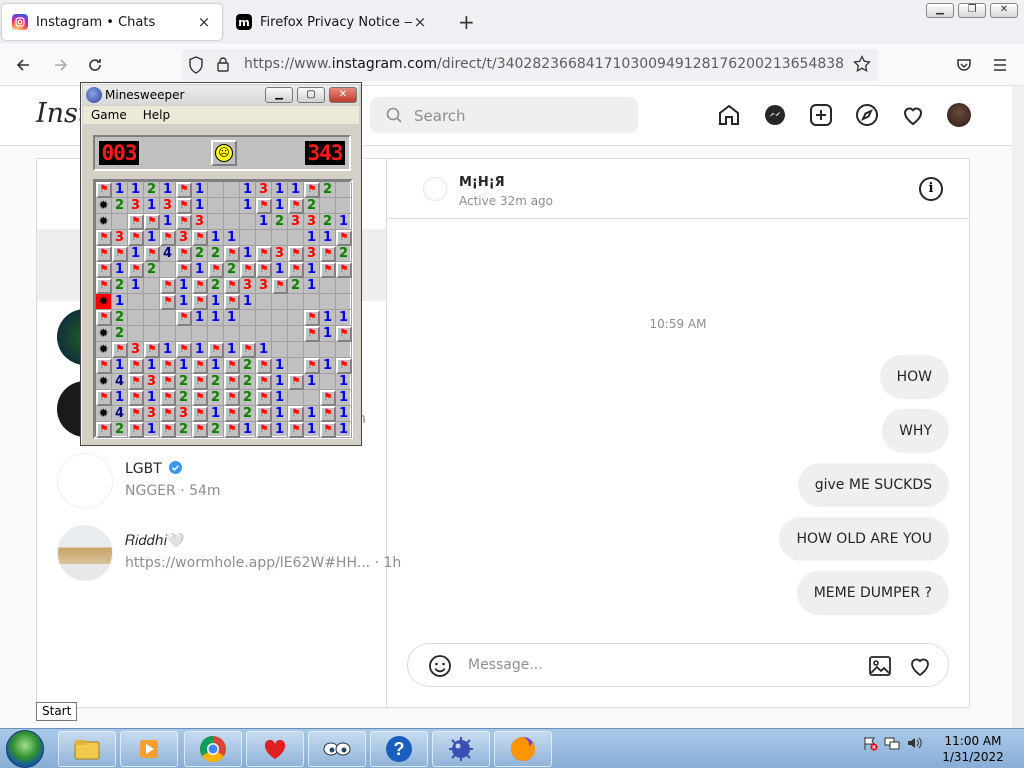  I want to click on pocket-icon, so click(964, 65).